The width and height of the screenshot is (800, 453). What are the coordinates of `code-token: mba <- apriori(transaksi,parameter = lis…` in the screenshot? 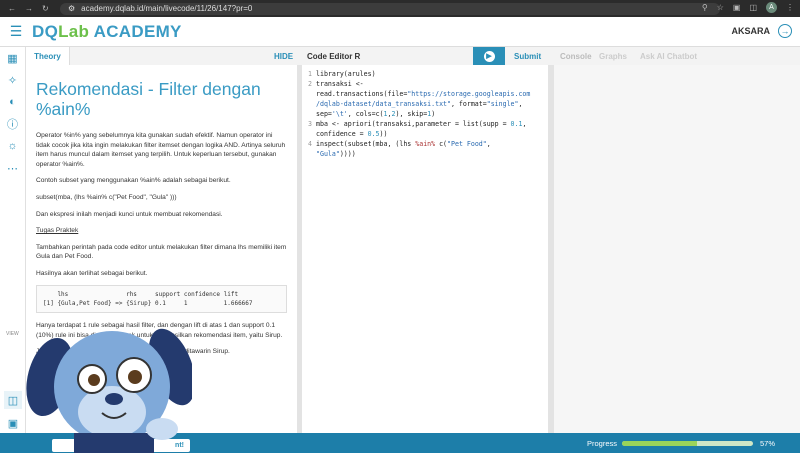 It's located at (413, 124).